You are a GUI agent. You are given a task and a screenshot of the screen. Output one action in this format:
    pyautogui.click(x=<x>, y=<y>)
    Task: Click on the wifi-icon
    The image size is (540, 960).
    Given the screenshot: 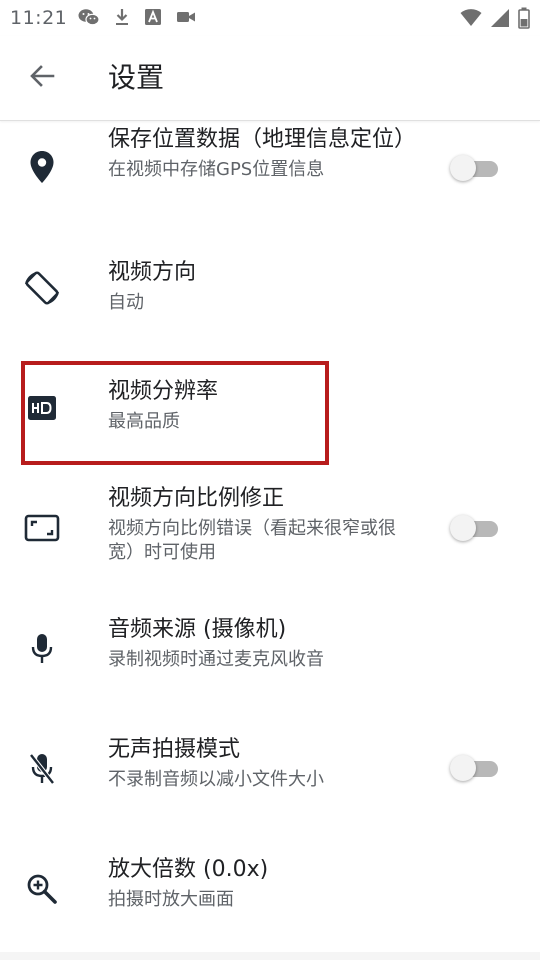 What is the action you would take?
    pyautogui.click(x=471, y=18)
    